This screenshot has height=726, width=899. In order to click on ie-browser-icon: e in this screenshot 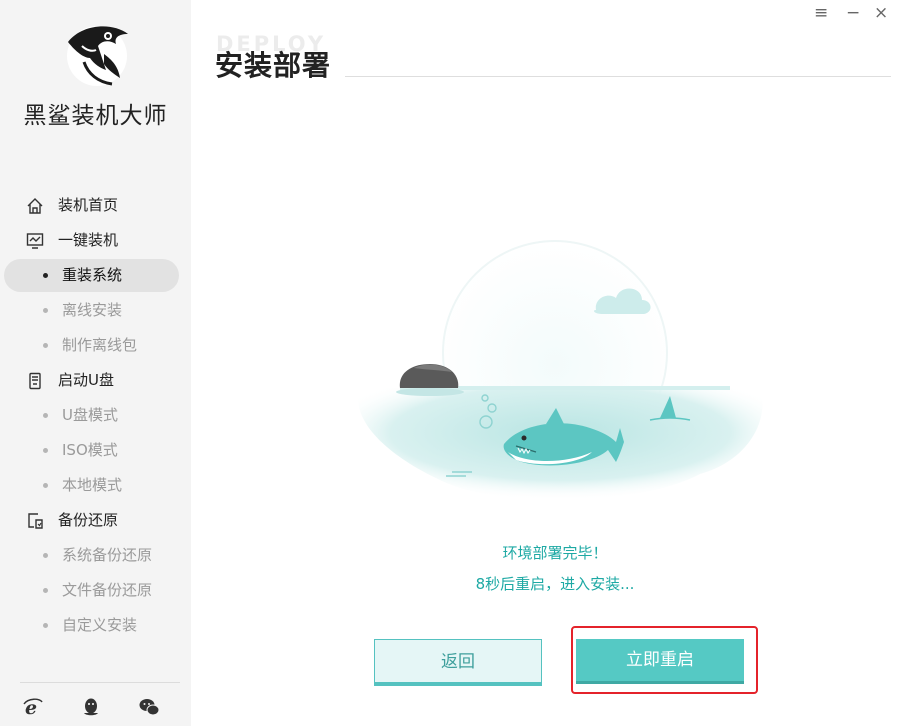, I will do `click(33, 707)`.